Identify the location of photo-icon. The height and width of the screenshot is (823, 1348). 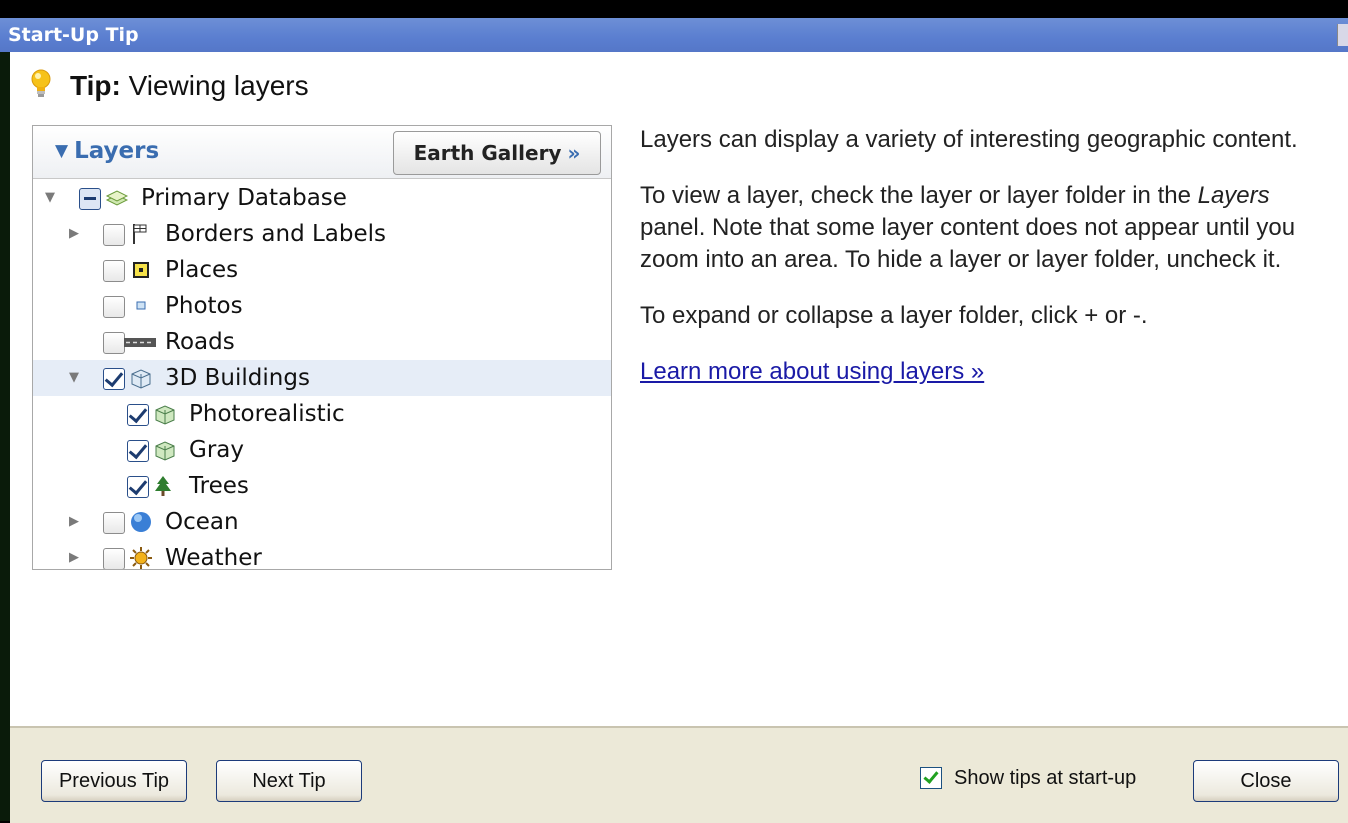
(141, 305).